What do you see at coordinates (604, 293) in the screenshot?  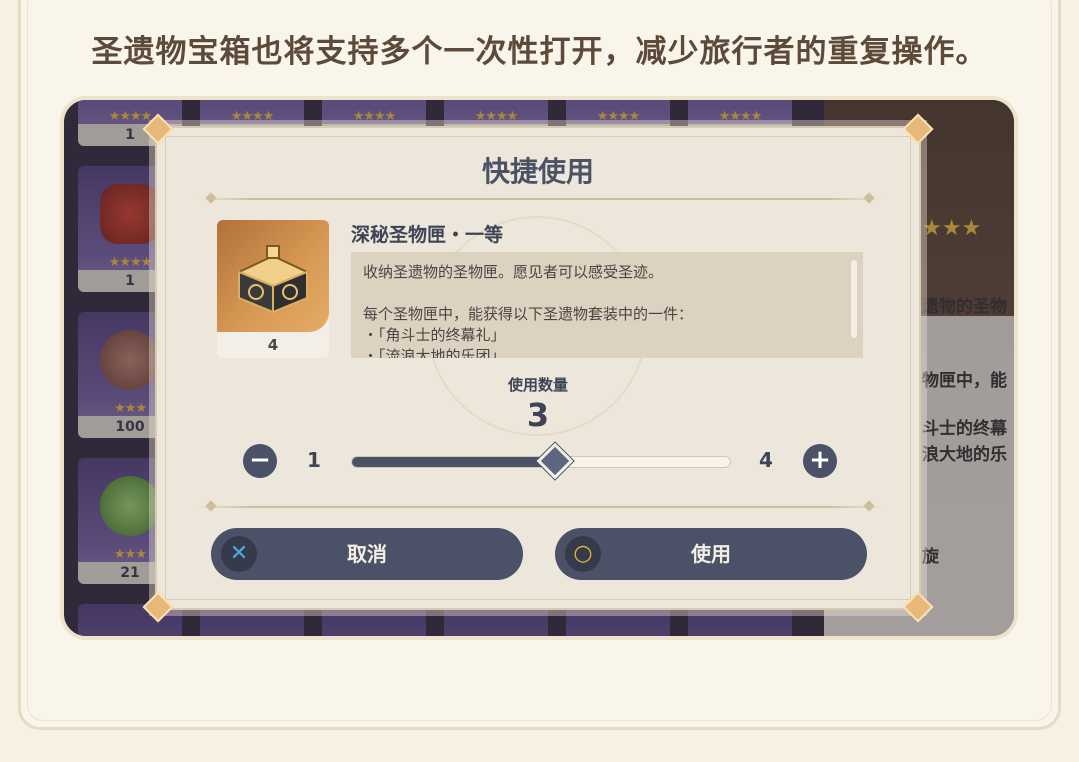 I see `description-line` at bounding box center [604, 293].